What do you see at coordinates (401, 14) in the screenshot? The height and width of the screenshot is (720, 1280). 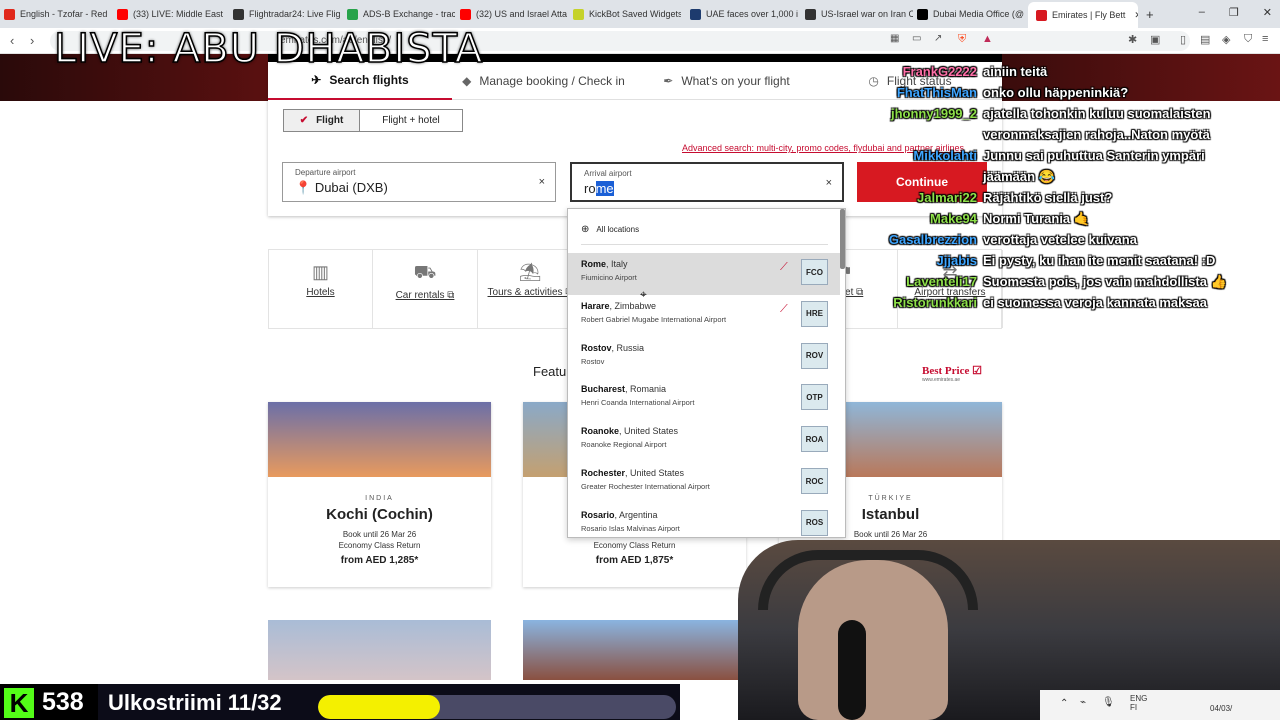 I see `browser-tab: ADS-B Exchange - trac` at bounding box center [401, 14].